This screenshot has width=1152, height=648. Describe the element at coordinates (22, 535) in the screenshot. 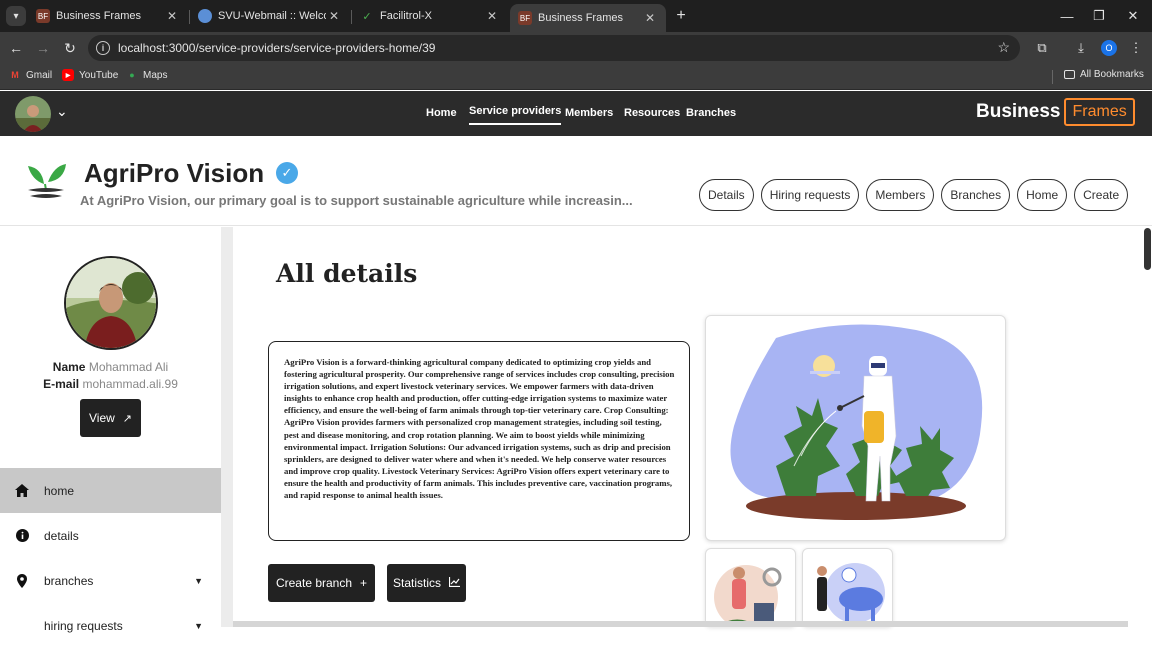

I see `info-icon` at that location.